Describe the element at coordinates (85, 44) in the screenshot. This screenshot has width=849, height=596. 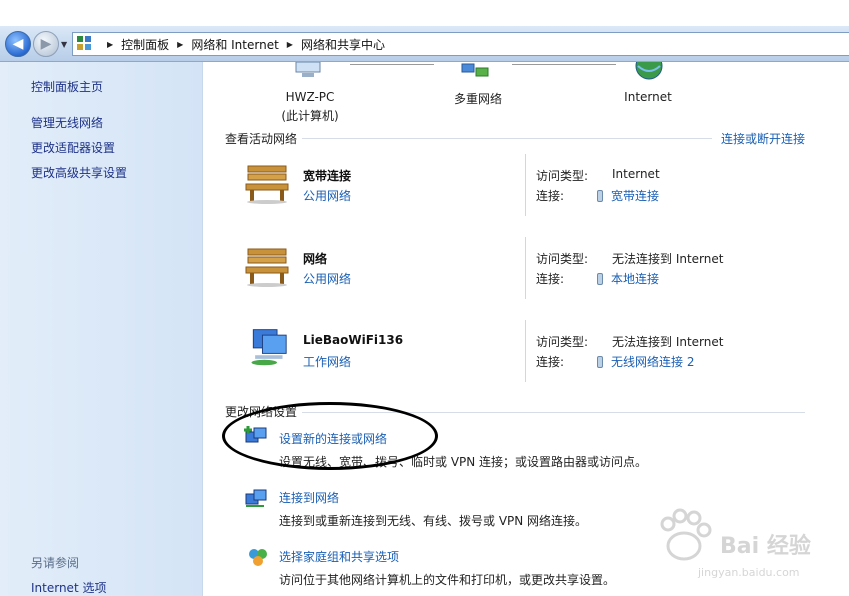
I see `control-panel-icon` at that location.